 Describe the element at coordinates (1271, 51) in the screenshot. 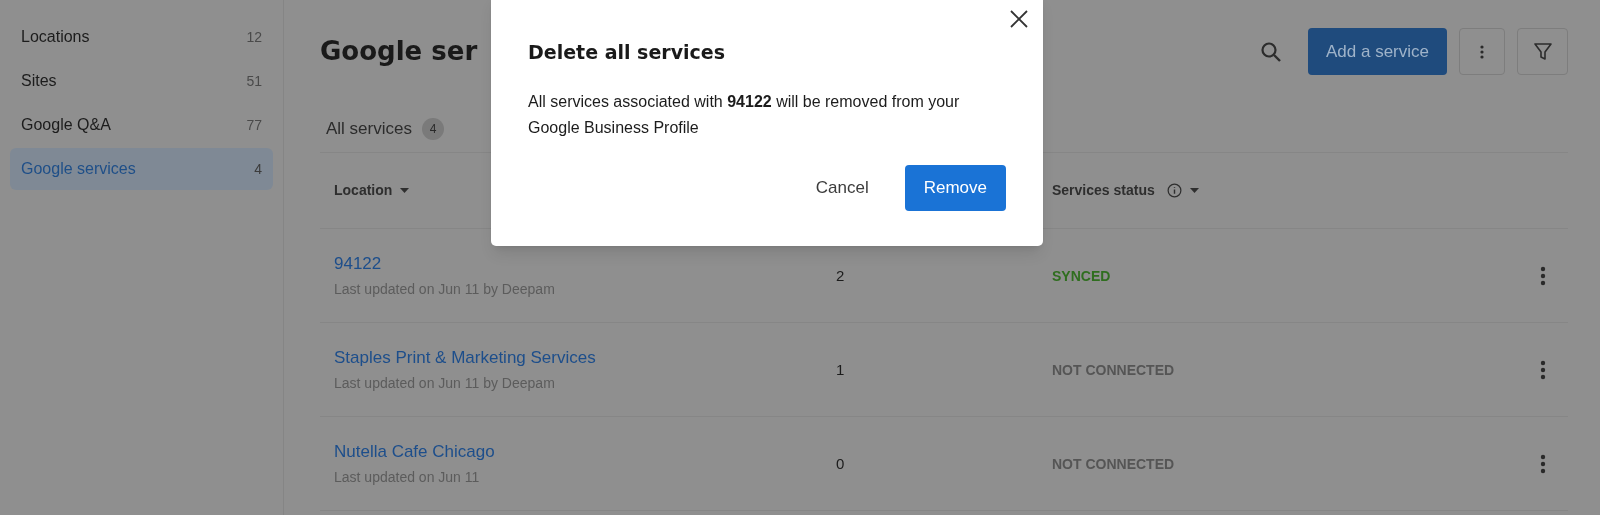

I see `search-icon` at that location.